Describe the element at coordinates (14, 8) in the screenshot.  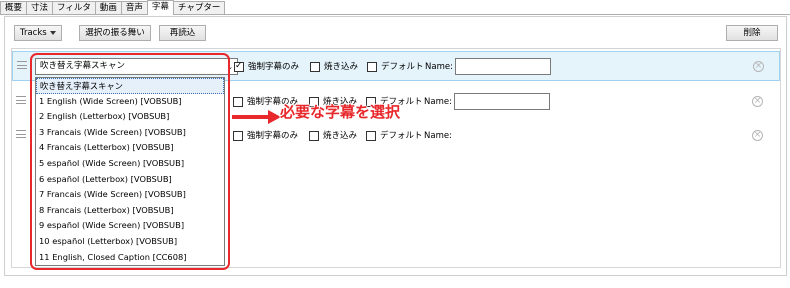
I see `tab-summary: 概要` at that location.